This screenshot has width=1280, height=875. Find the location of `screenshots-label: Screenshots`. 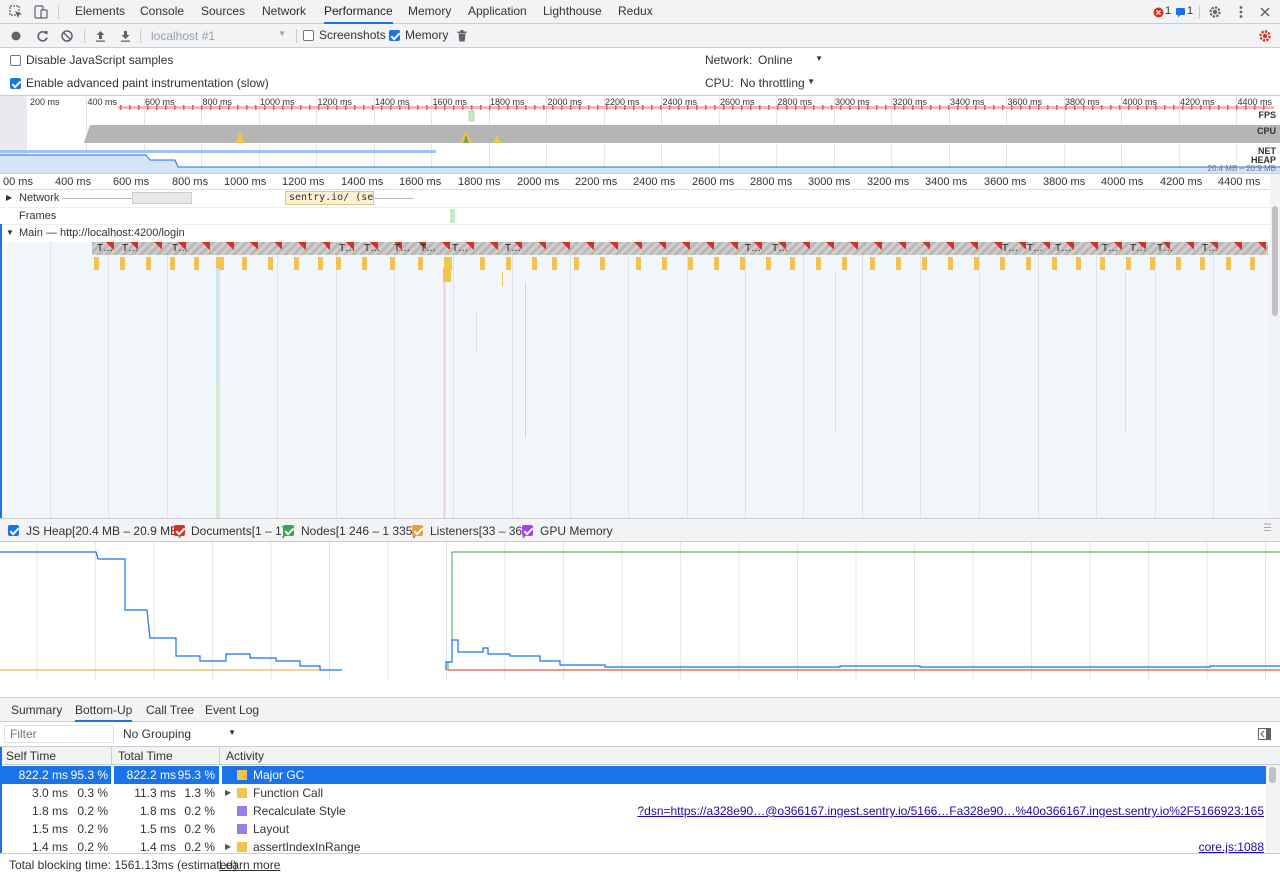

screenshots-label: Screenshots is located at coordinates (352, 35).